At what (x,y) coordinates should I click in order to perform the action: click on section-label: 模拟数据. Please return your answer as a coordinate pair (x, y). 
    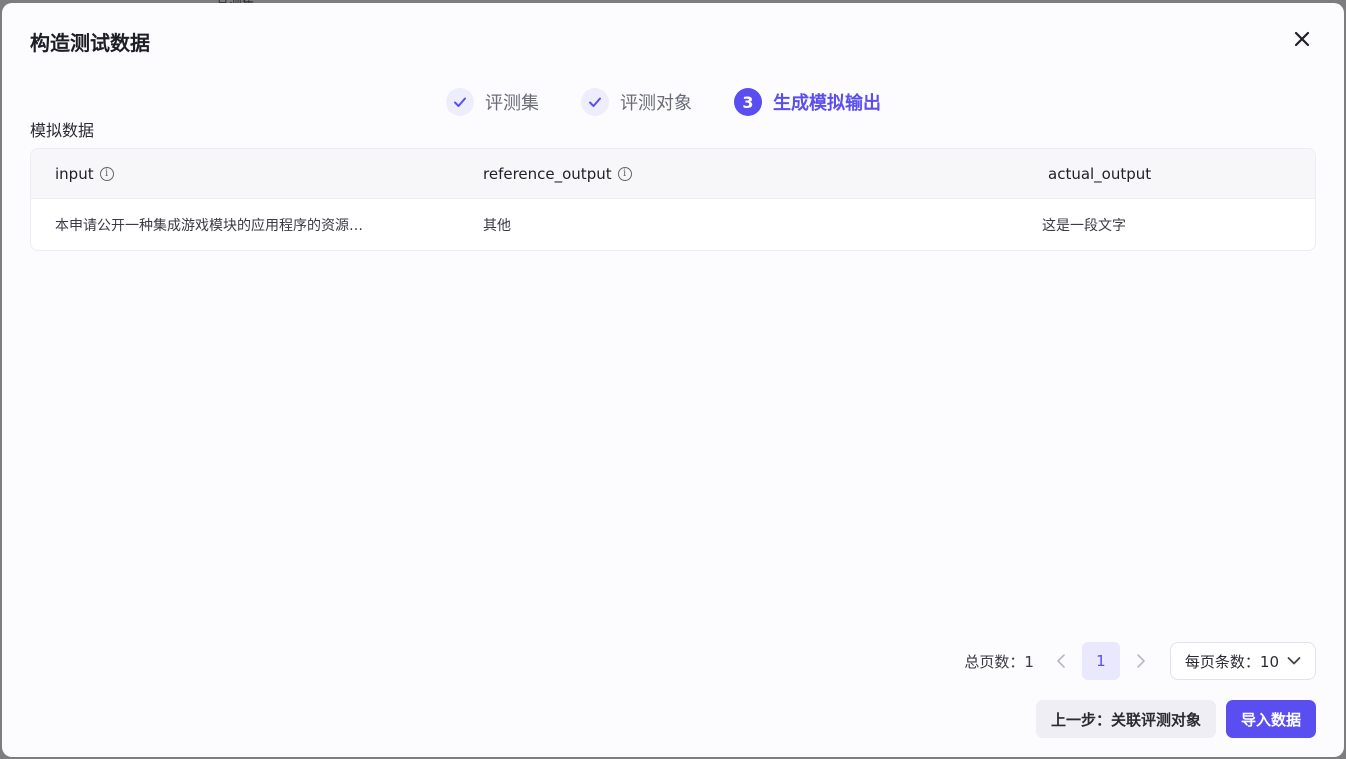
    Looking at the image, I should click on (62, 130).